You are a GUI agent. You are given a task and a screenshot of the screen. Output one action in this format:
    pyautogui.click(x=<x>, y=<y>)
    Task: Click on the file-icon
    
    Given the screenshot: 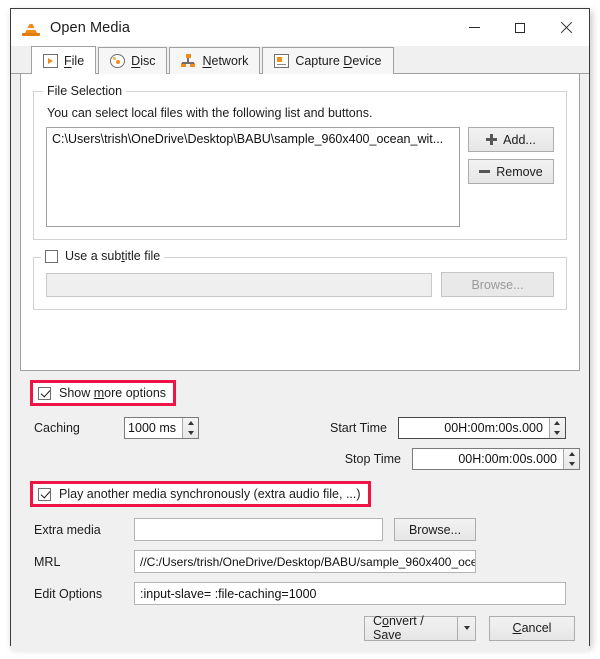 What is the action you would take?
    pyautogui.click(x=50, y=60)
    